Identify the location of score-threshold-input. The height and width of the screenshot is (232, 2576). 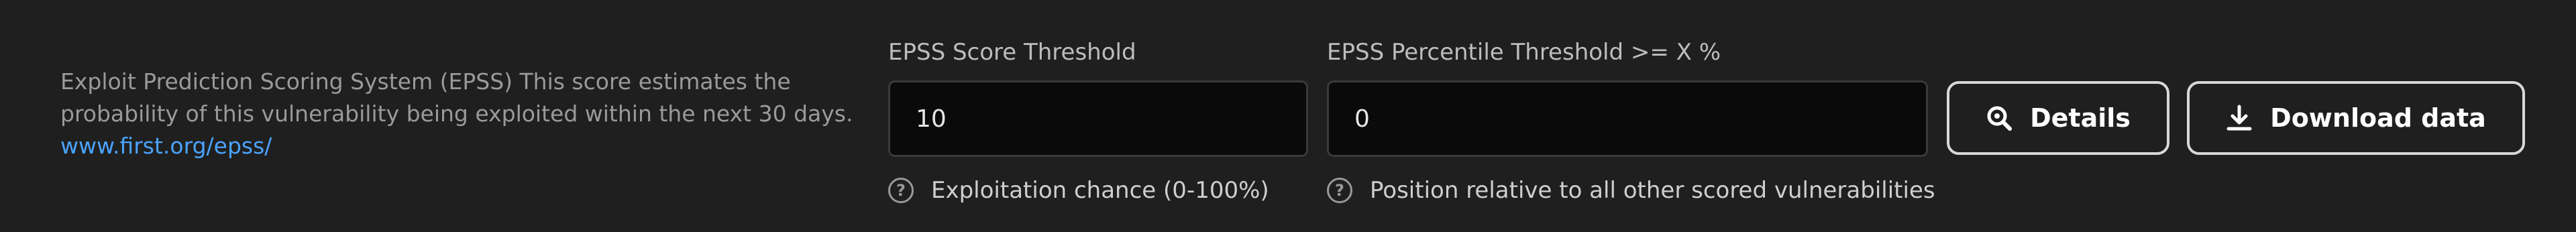
(1098, 118).